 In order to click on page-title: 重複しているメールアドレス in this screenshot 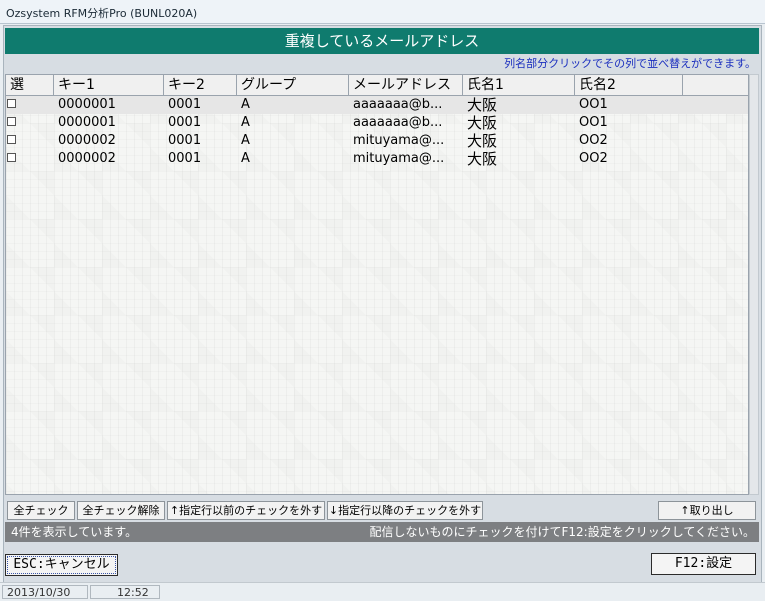, I will do `click(382, 41)`.